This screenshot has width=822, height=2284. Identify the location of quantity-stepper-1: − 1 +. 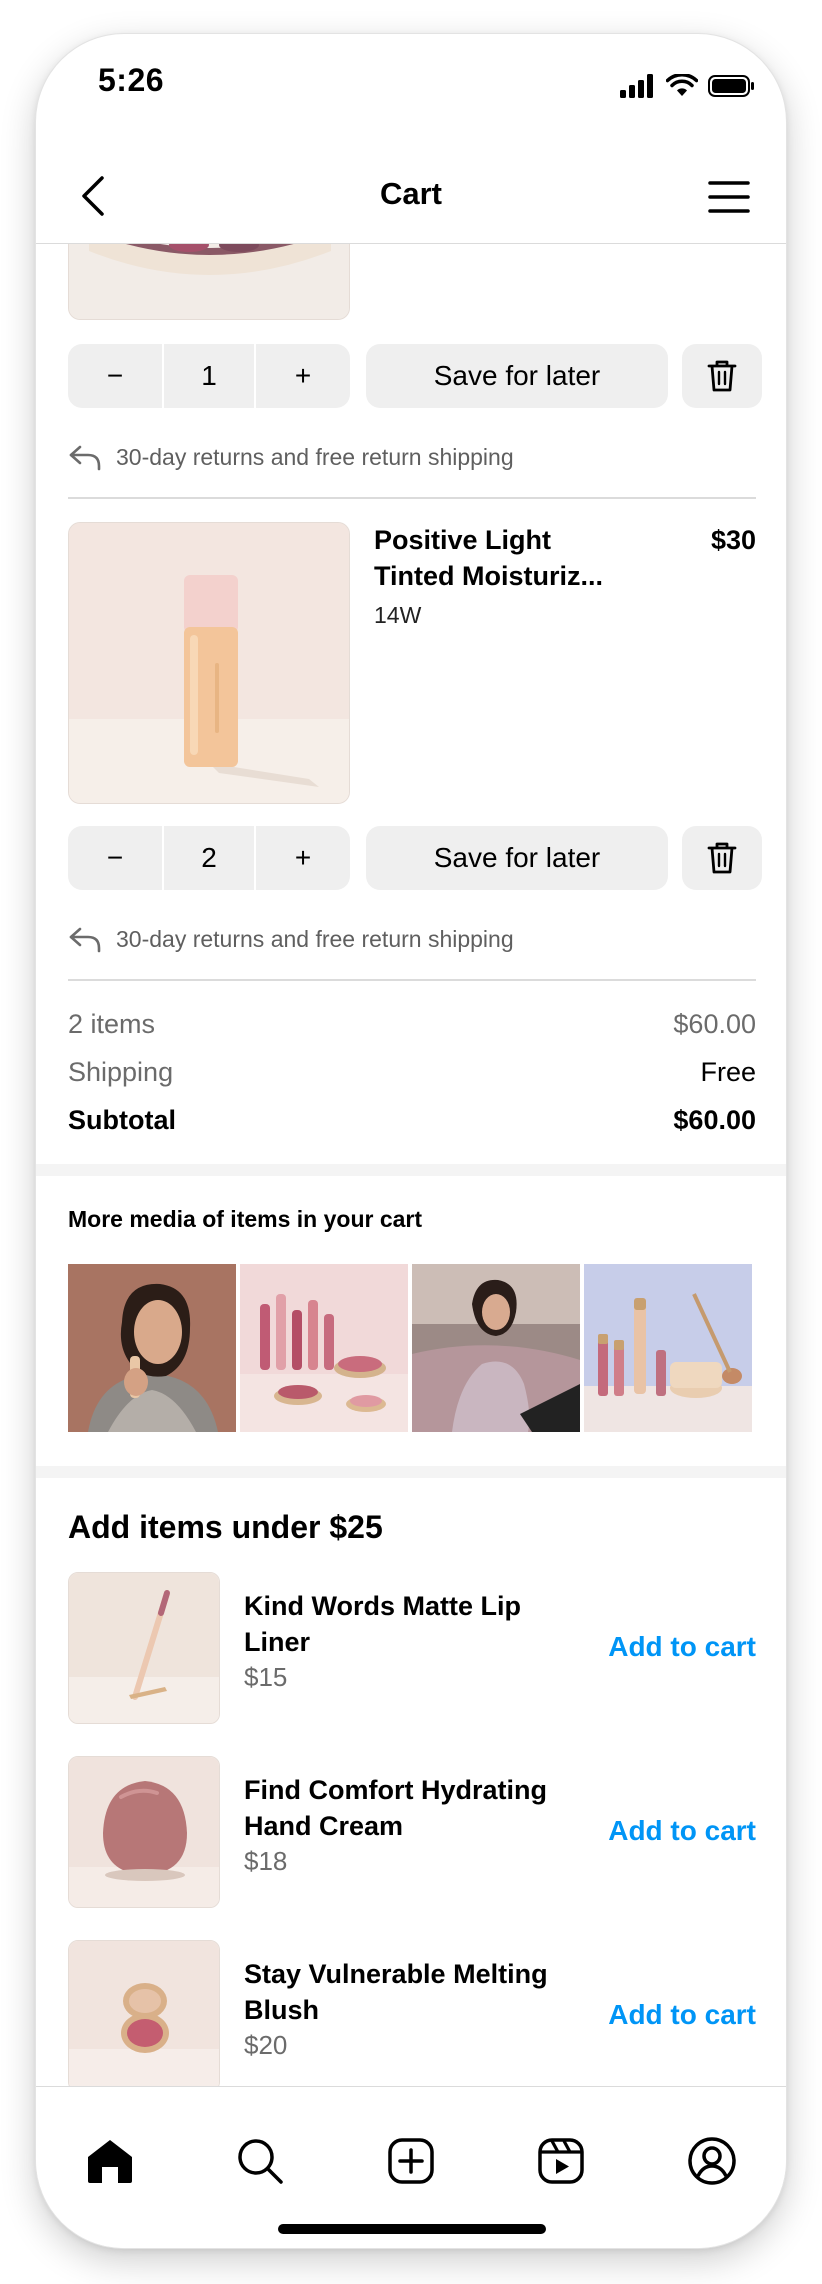
(209, 376).